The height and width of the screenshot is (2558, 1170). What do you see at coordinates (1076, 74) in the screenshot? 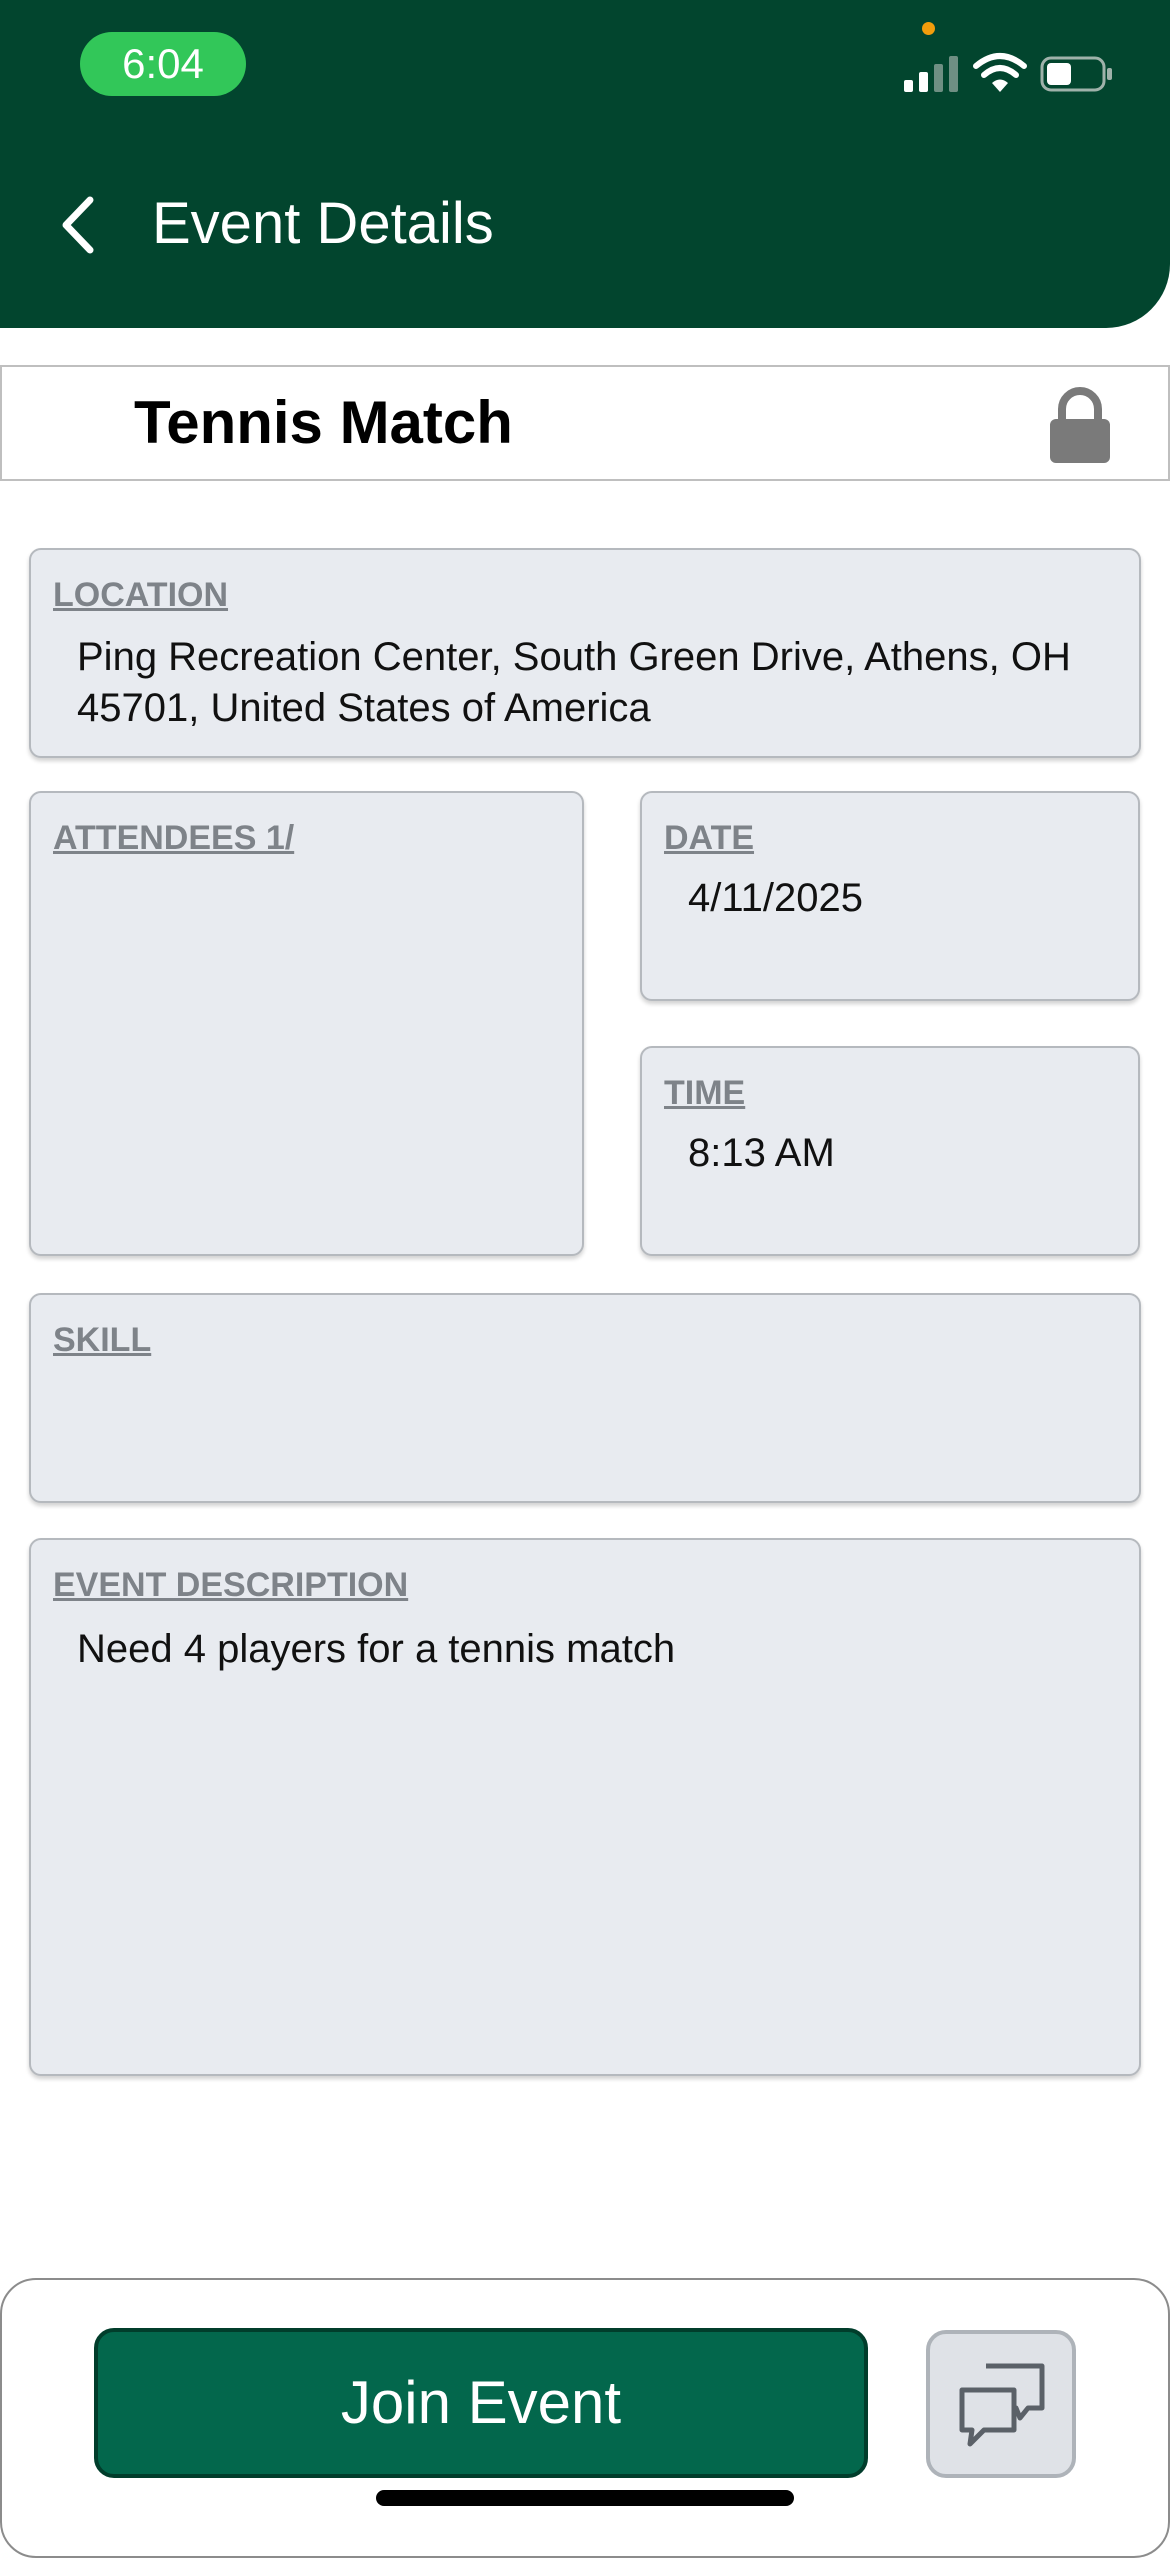
I see `battery-icon` at bounding box center [1076, 74].